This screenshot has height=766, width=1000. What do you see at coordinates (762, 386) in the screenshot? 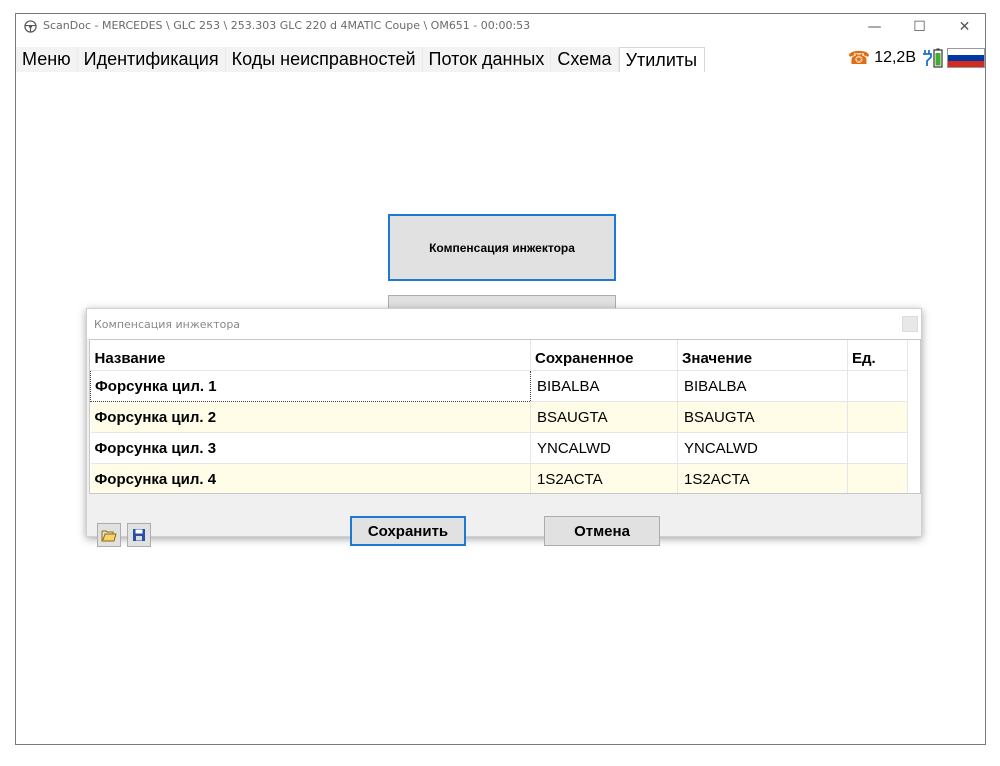
I see `cell-value: BIBALBA` at bounding box center [762, 386].